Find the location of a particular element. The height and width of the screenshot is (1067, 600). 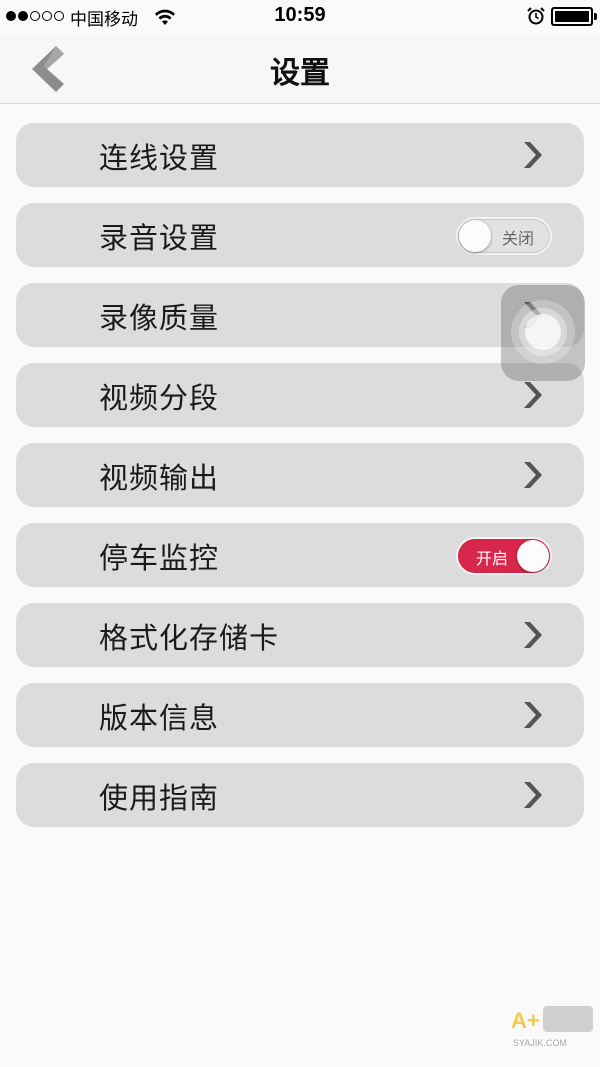

watermark-logo: A+ SYAJIK.COM is located at coordinates (552, 1027).